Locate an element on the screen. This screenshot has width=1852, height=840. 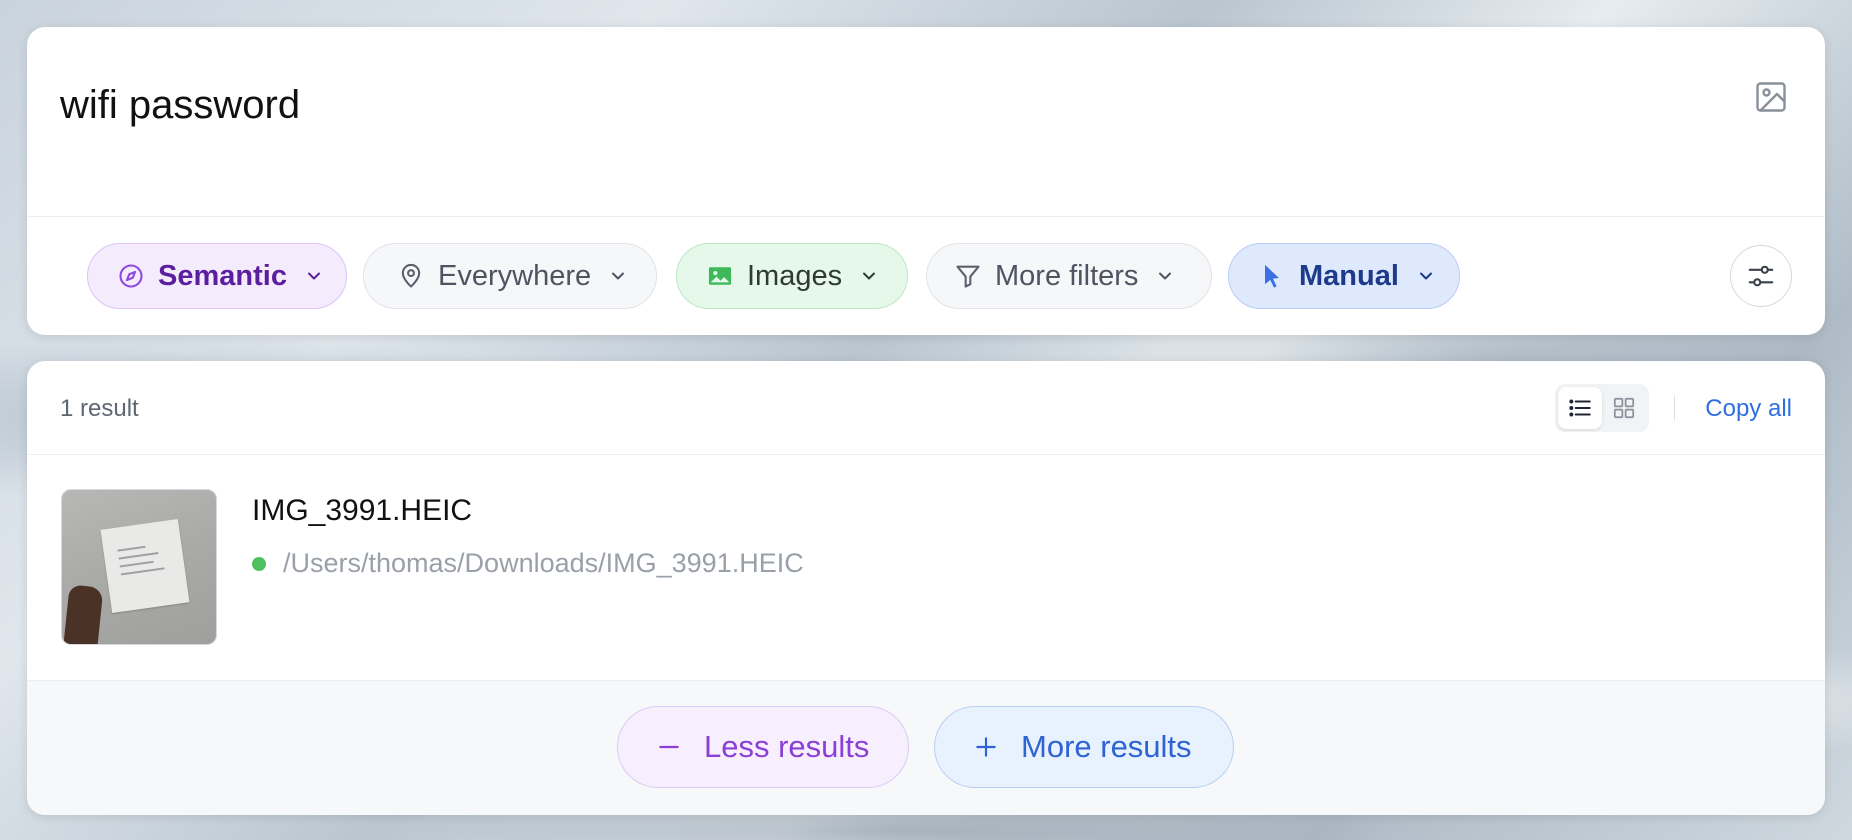
result-file-name: IMG_3991.HEIC is located at coordinates (362, 511).